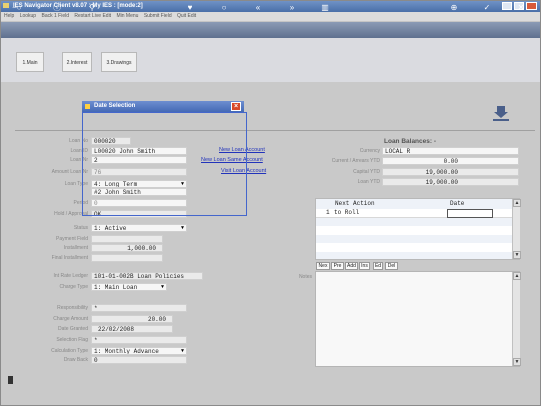 The width and height of the screenshot is (541, 406). Describe the element at coordinates (337, 266) in the screenshot. I see `previous-button: Pre` at that location.